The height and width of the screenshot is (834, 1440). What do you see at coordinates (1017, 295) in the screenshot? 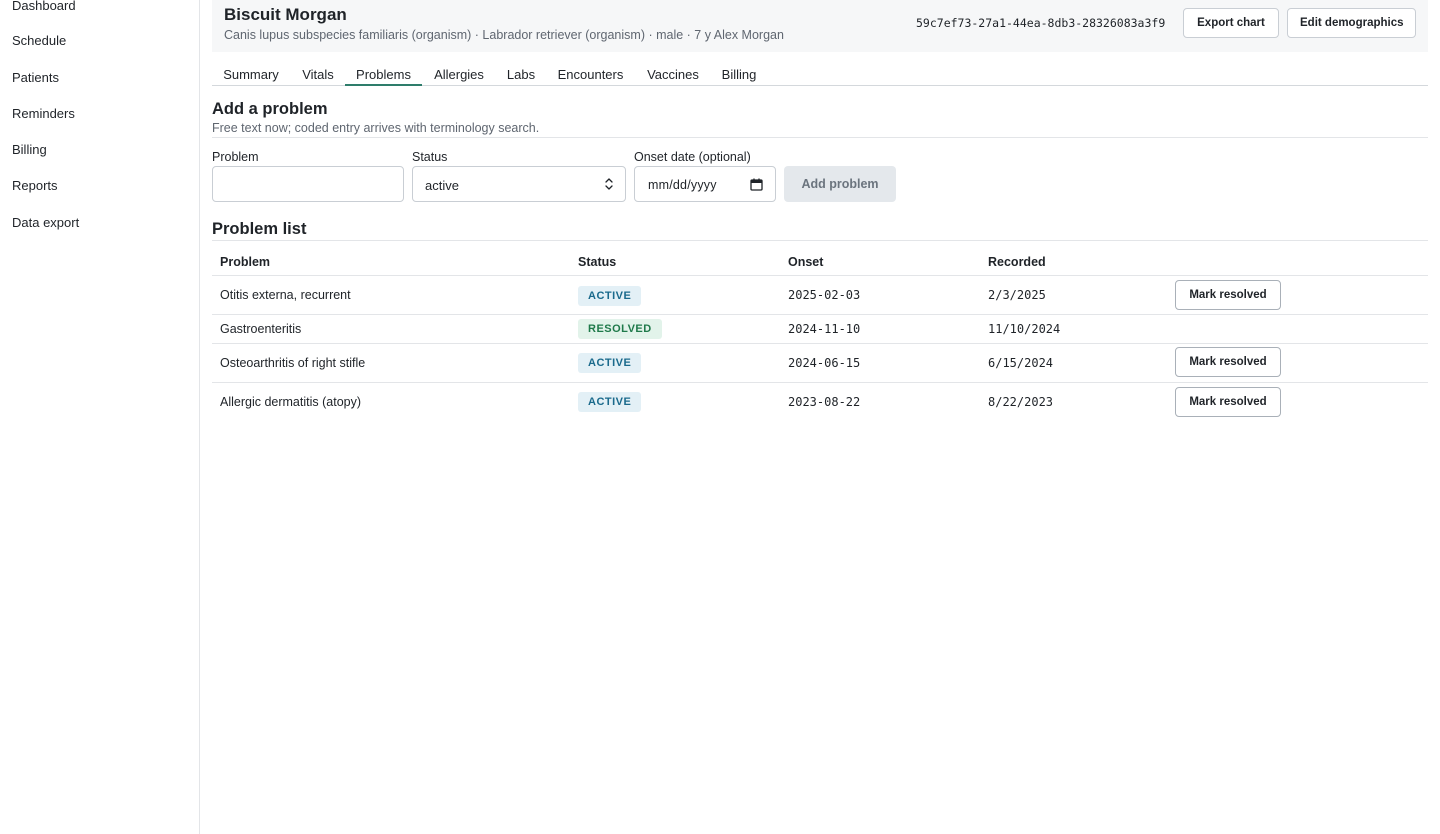
I see `recorded-date: 2/3/2025` at bounding box center [1017, 295].